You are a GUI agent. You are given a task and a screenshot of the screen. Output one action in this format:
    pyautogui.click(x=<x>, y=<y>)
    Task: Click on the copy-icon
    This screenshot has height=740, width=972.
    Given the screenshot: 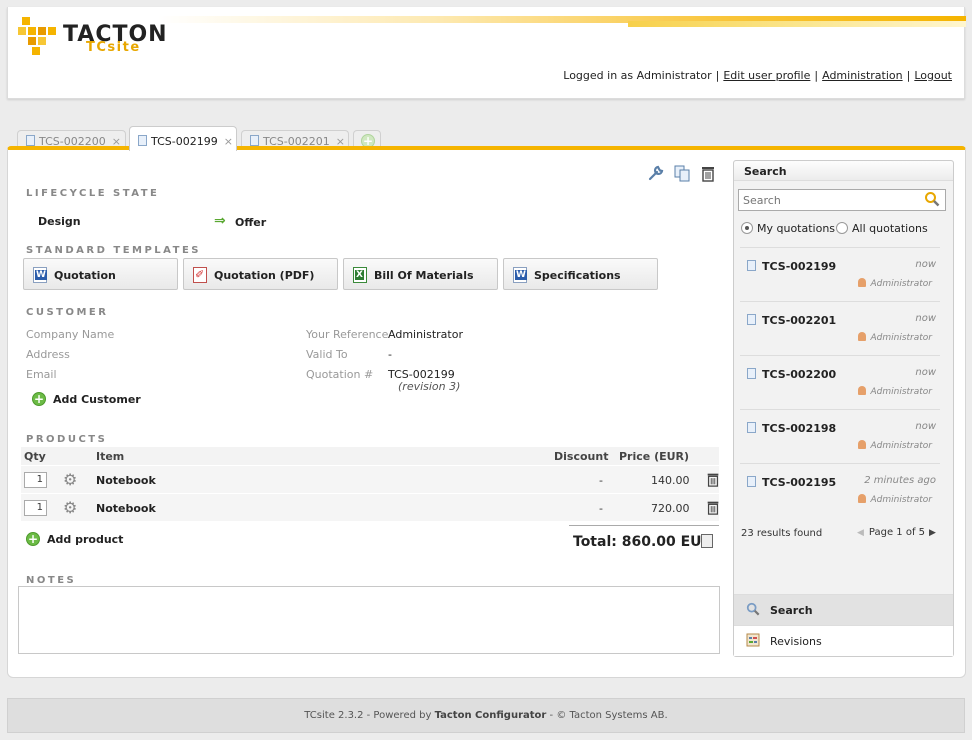 What is the action you would take?
    pyautogui.click(x=682, y=173)
    